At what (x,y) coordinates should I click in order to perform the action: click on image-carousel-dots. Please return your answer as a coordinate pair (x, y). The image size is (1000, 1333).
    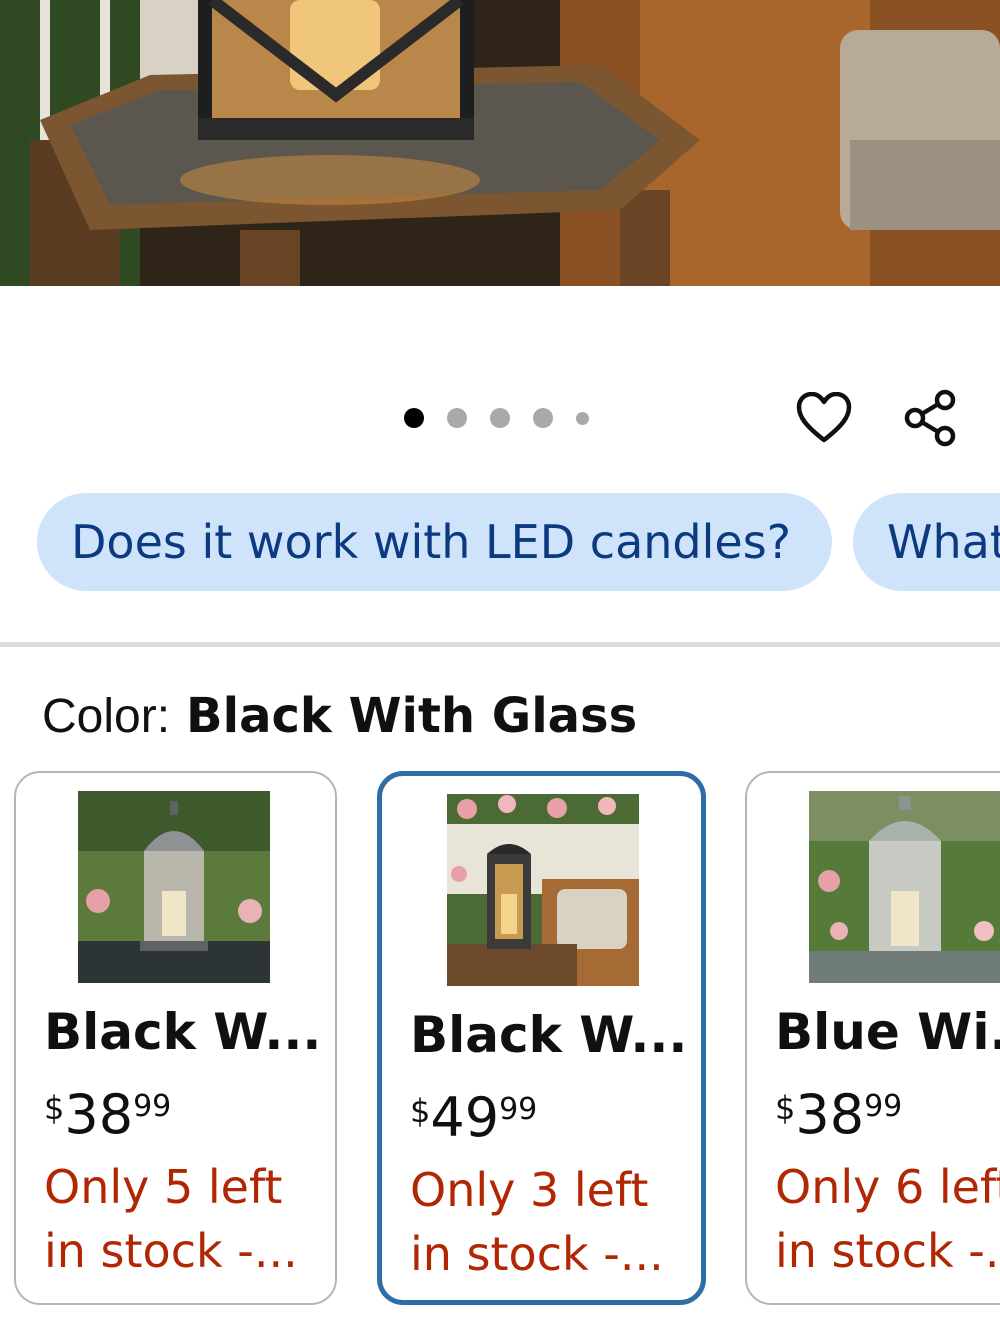
    Looking at the image, I should click on (508, 418).